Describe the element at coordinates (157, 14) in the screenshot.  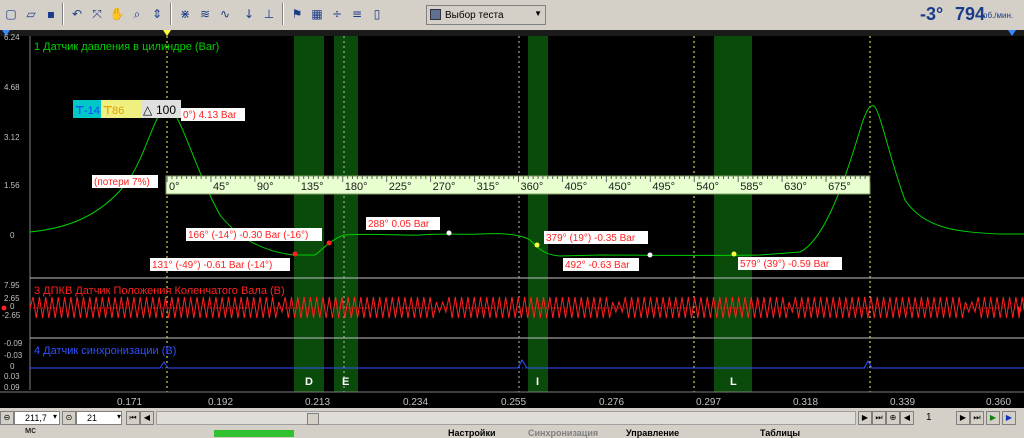
I see `autoscale-icon: ⇕` at that location.